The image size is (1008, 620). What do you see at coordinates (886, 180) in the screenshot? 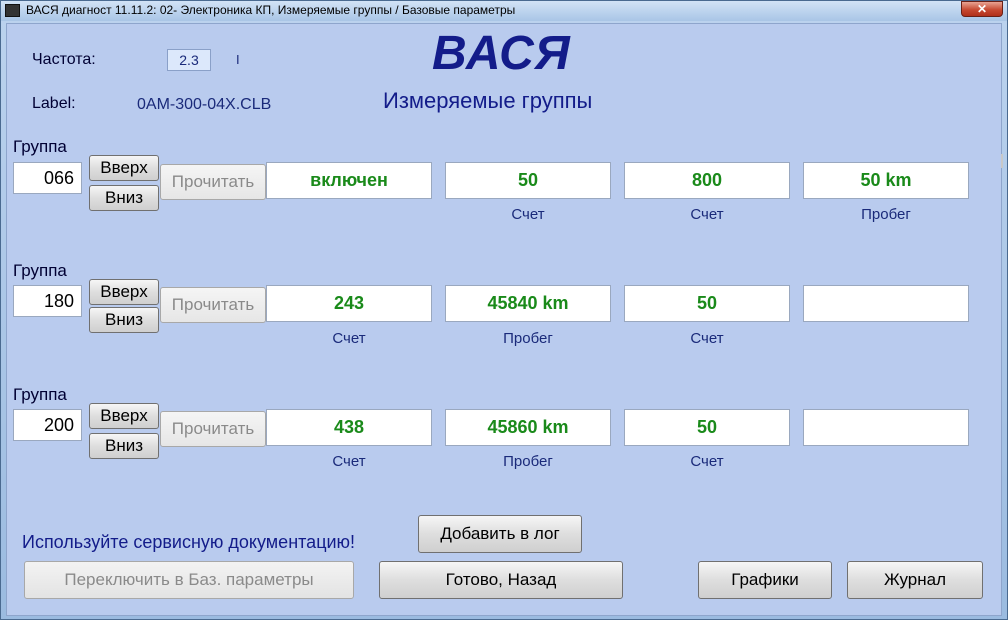
I see `value-field-4: 50 km` at bounding box center [886, 180].